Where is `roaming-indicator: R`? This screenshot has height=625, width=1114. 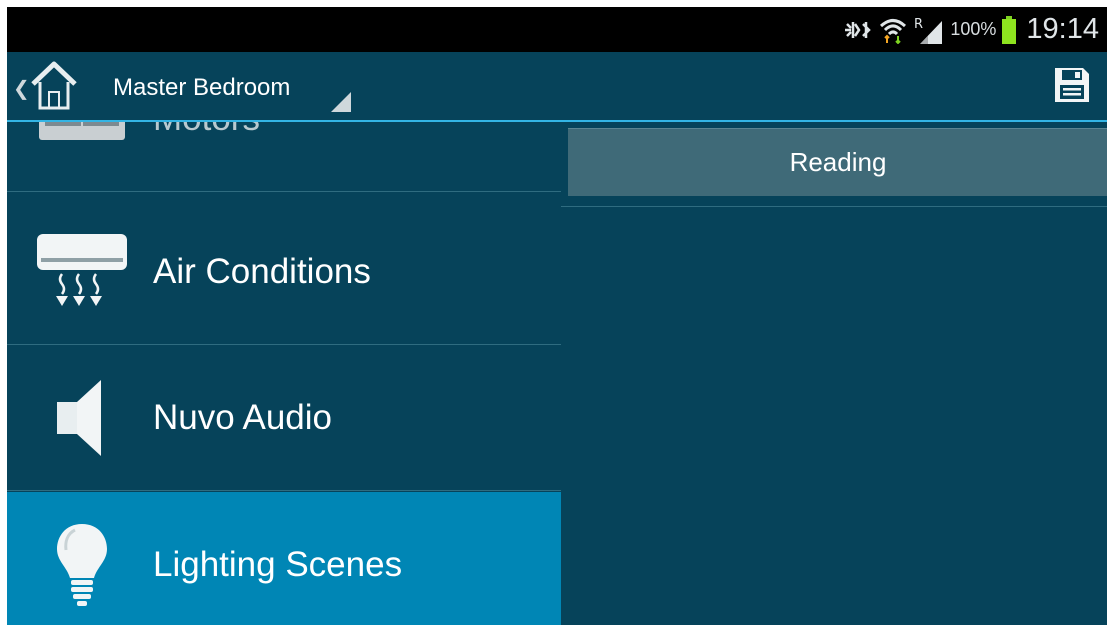
roaming-indicator: R is located at coordinates (918, 24).